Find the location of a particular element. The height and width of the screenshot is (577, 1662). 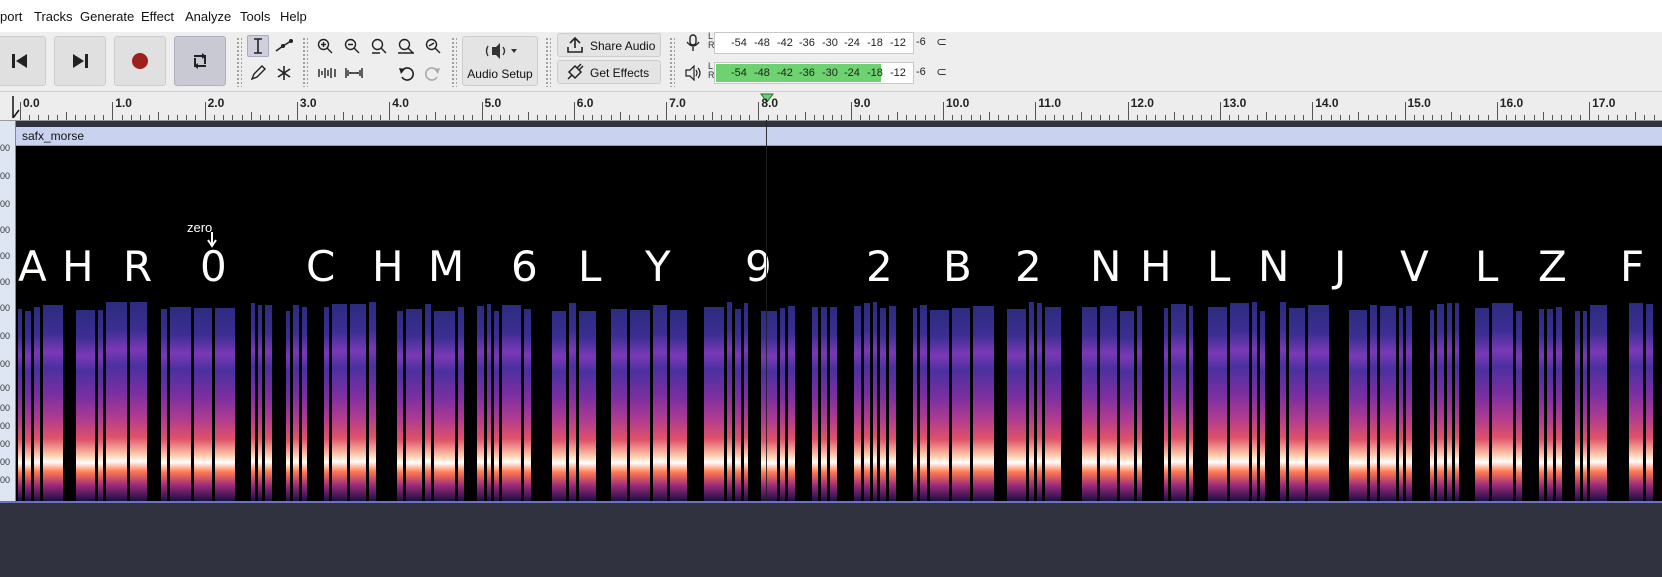

undo-button is located at coordinates (406, 73).